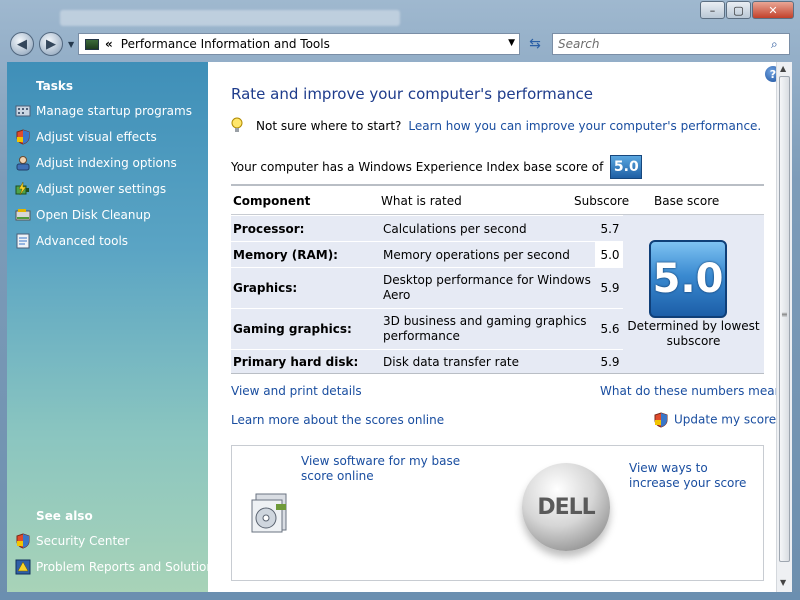 The image size is (800, 600). What do you see at coordinates (106, 163) in the screenshot?
I see `task-label: Adjust indexing options` at bounding box center [106, 163].